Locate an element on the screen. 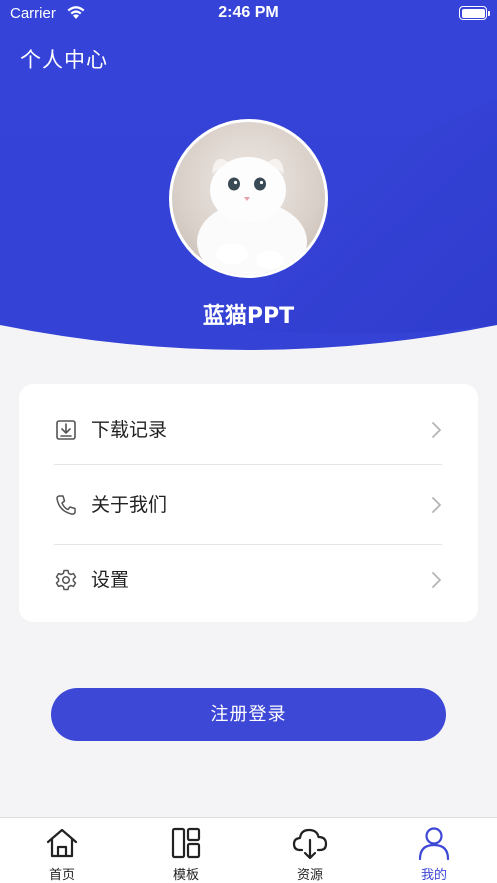 The height and width of the screenshot is (883, 497). tab-templates: 模板 is located at coordinates (186, 850).